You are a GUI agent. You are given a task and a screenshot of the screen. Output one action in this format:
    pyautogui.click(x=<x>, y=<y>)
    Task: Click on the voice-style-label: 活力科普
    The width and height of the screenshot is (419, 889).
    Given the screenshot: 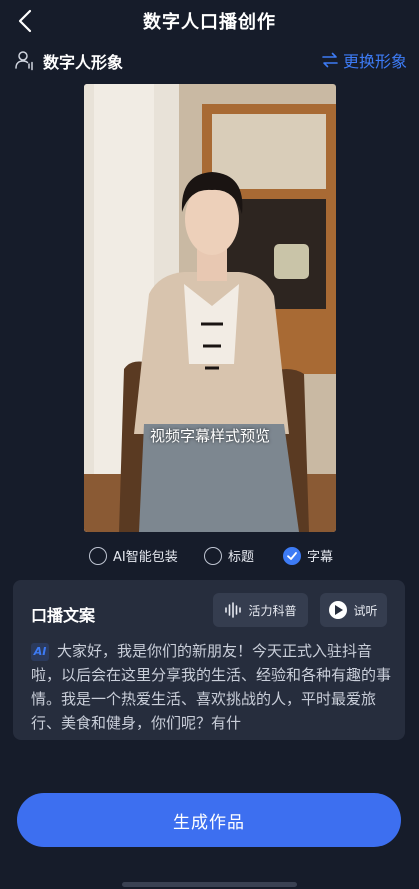 What is the action you would take?
    pyautogui.click(x=272, y=610)
    